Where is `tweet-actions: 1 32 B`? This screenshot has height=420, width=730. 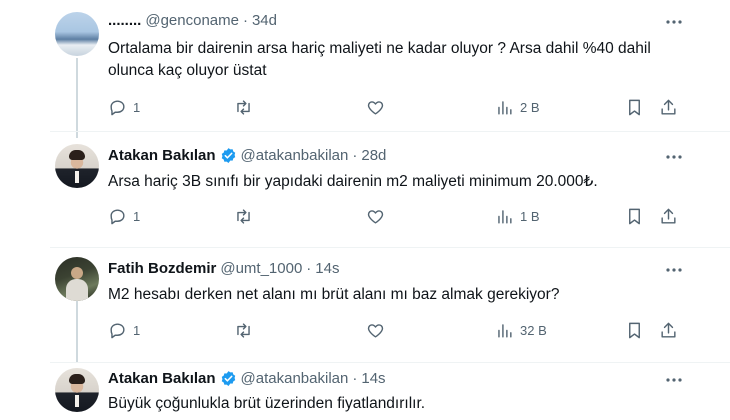 tweet-actions: 1 32 B is located at coordinates (365, 330).